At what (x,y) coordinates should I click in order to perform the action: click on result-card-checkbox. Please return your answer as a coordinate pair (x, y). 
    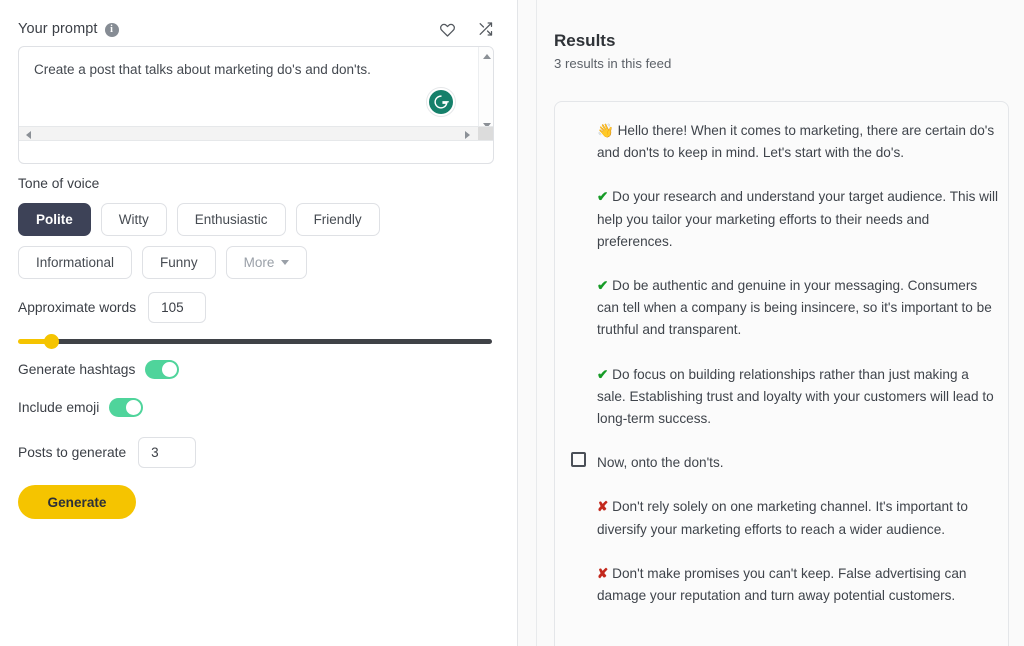
    Looking at the image, I should click on (578, 459).